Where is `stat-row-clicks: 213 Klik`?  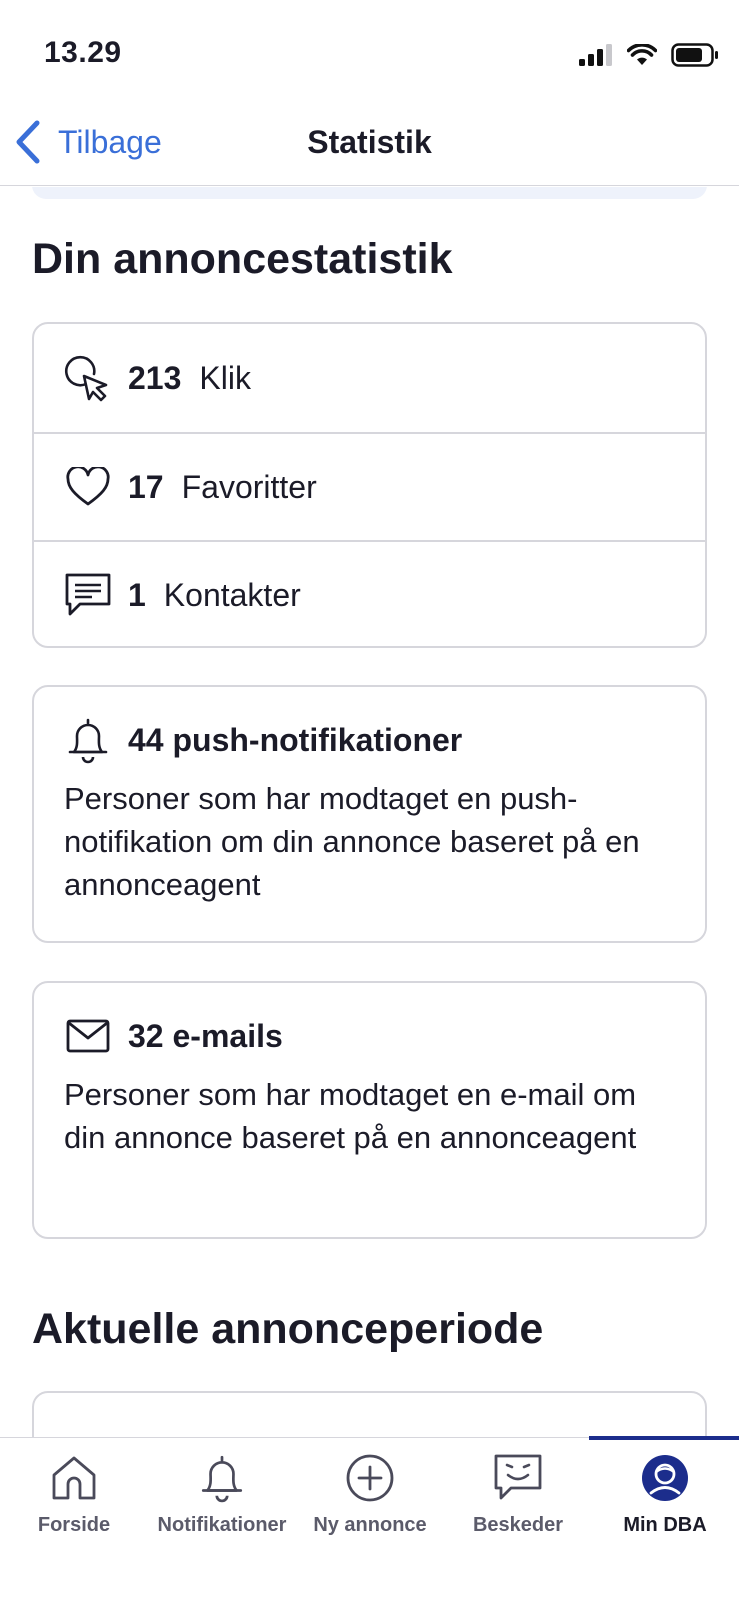 stat-row-clicks: 213 Klik is located at coordinates (369, 378).